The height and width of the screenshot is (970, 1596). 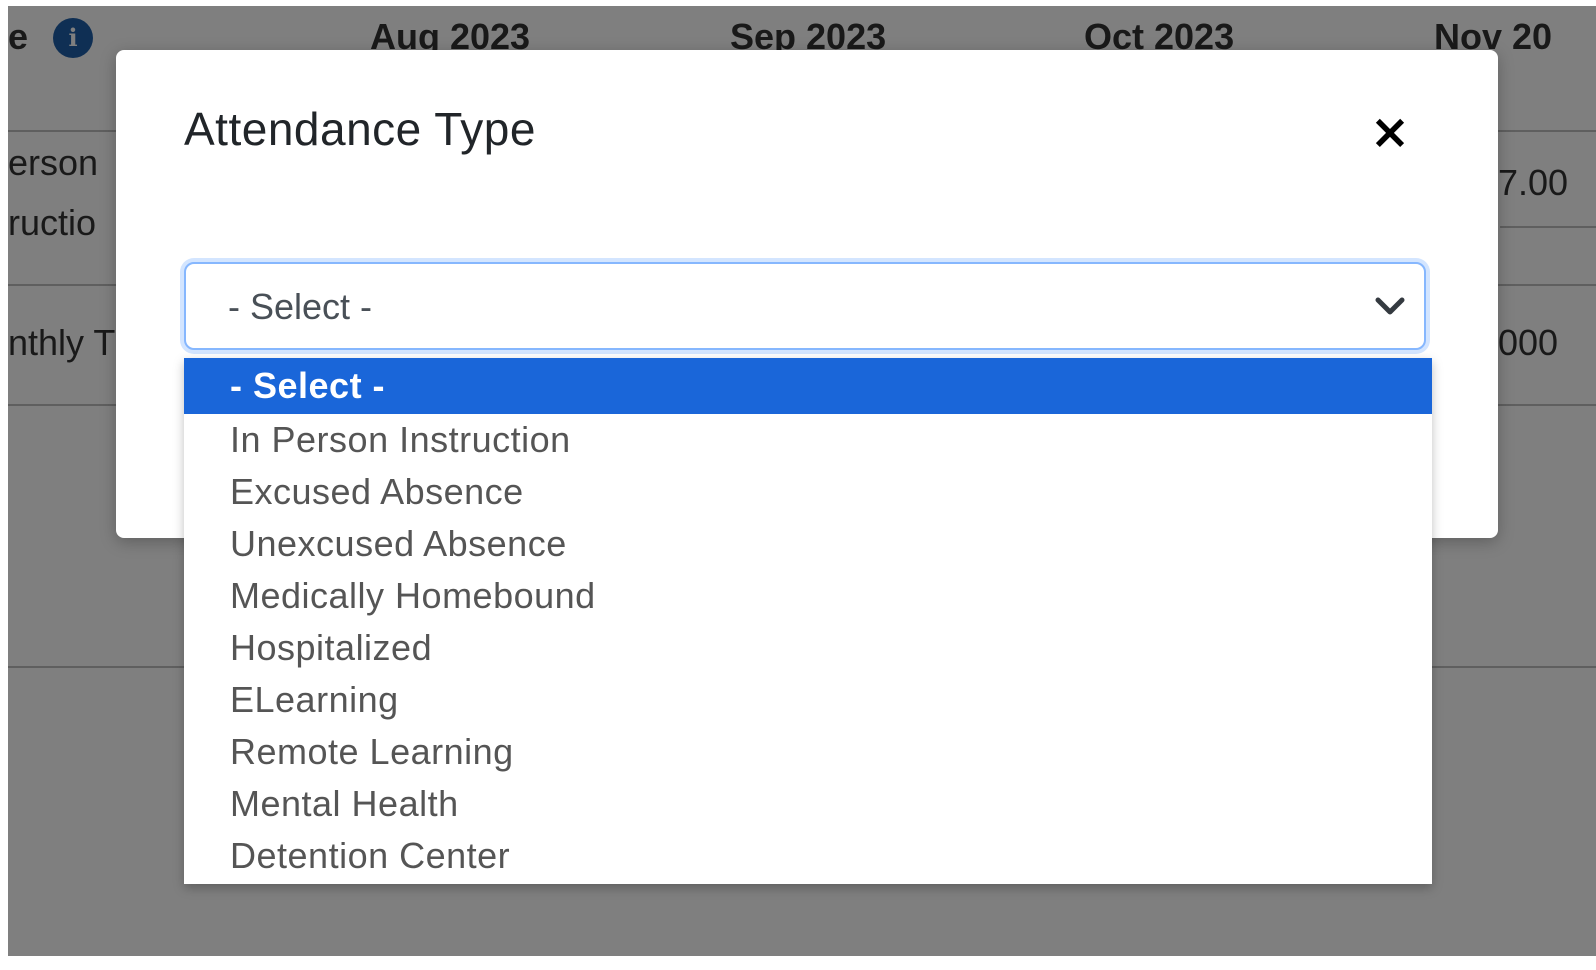 I want to click on option-elearning: ELearning, so click(x=808, y=700).